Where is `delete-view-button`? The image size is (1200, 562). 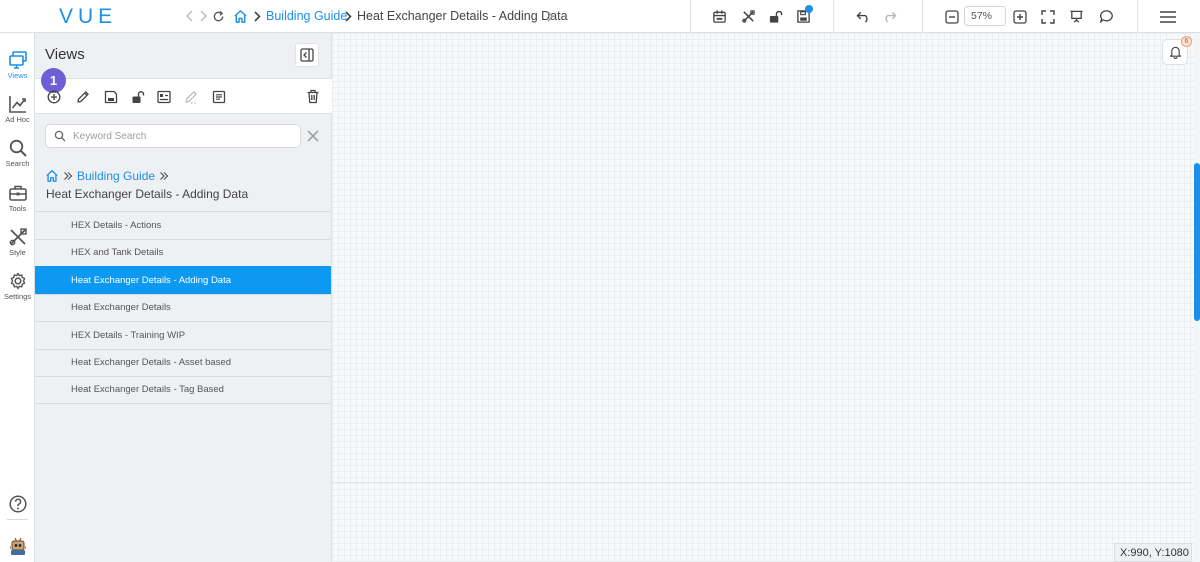
delete-view-button is located at coordinates (312, 96).